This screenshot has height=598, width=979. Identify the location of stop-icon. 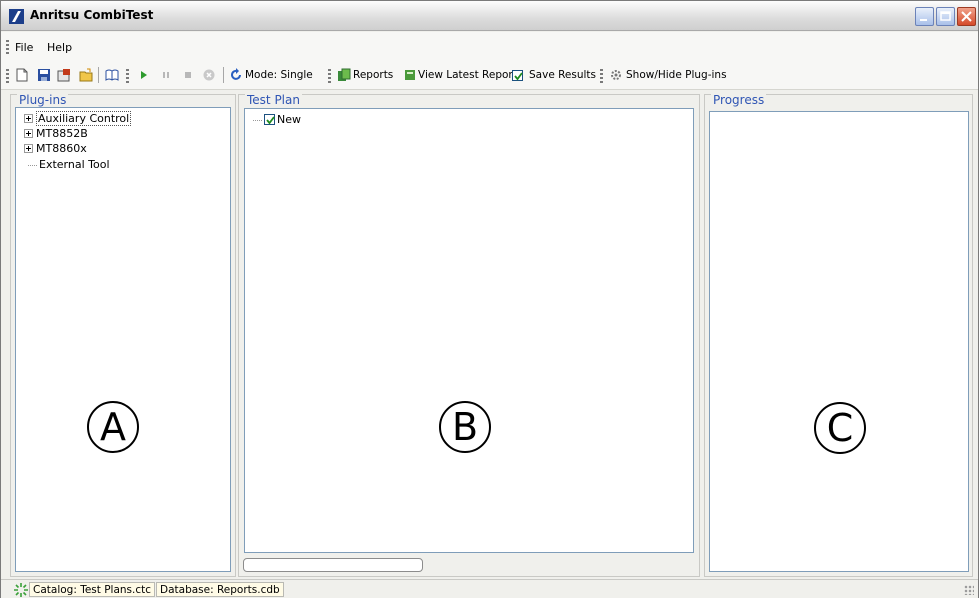
(188, 75).